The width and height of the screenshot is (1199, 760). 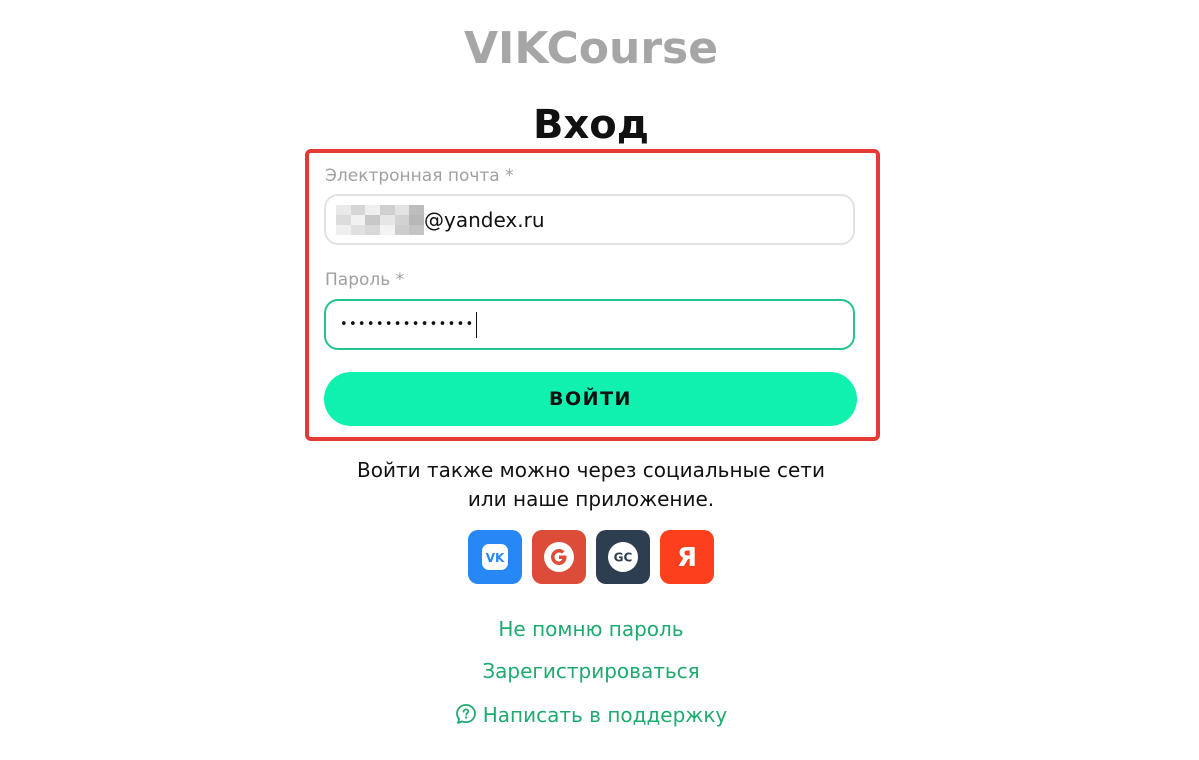 I want to click on support-link: Написать в поддержку, so click(x=591, y=715).